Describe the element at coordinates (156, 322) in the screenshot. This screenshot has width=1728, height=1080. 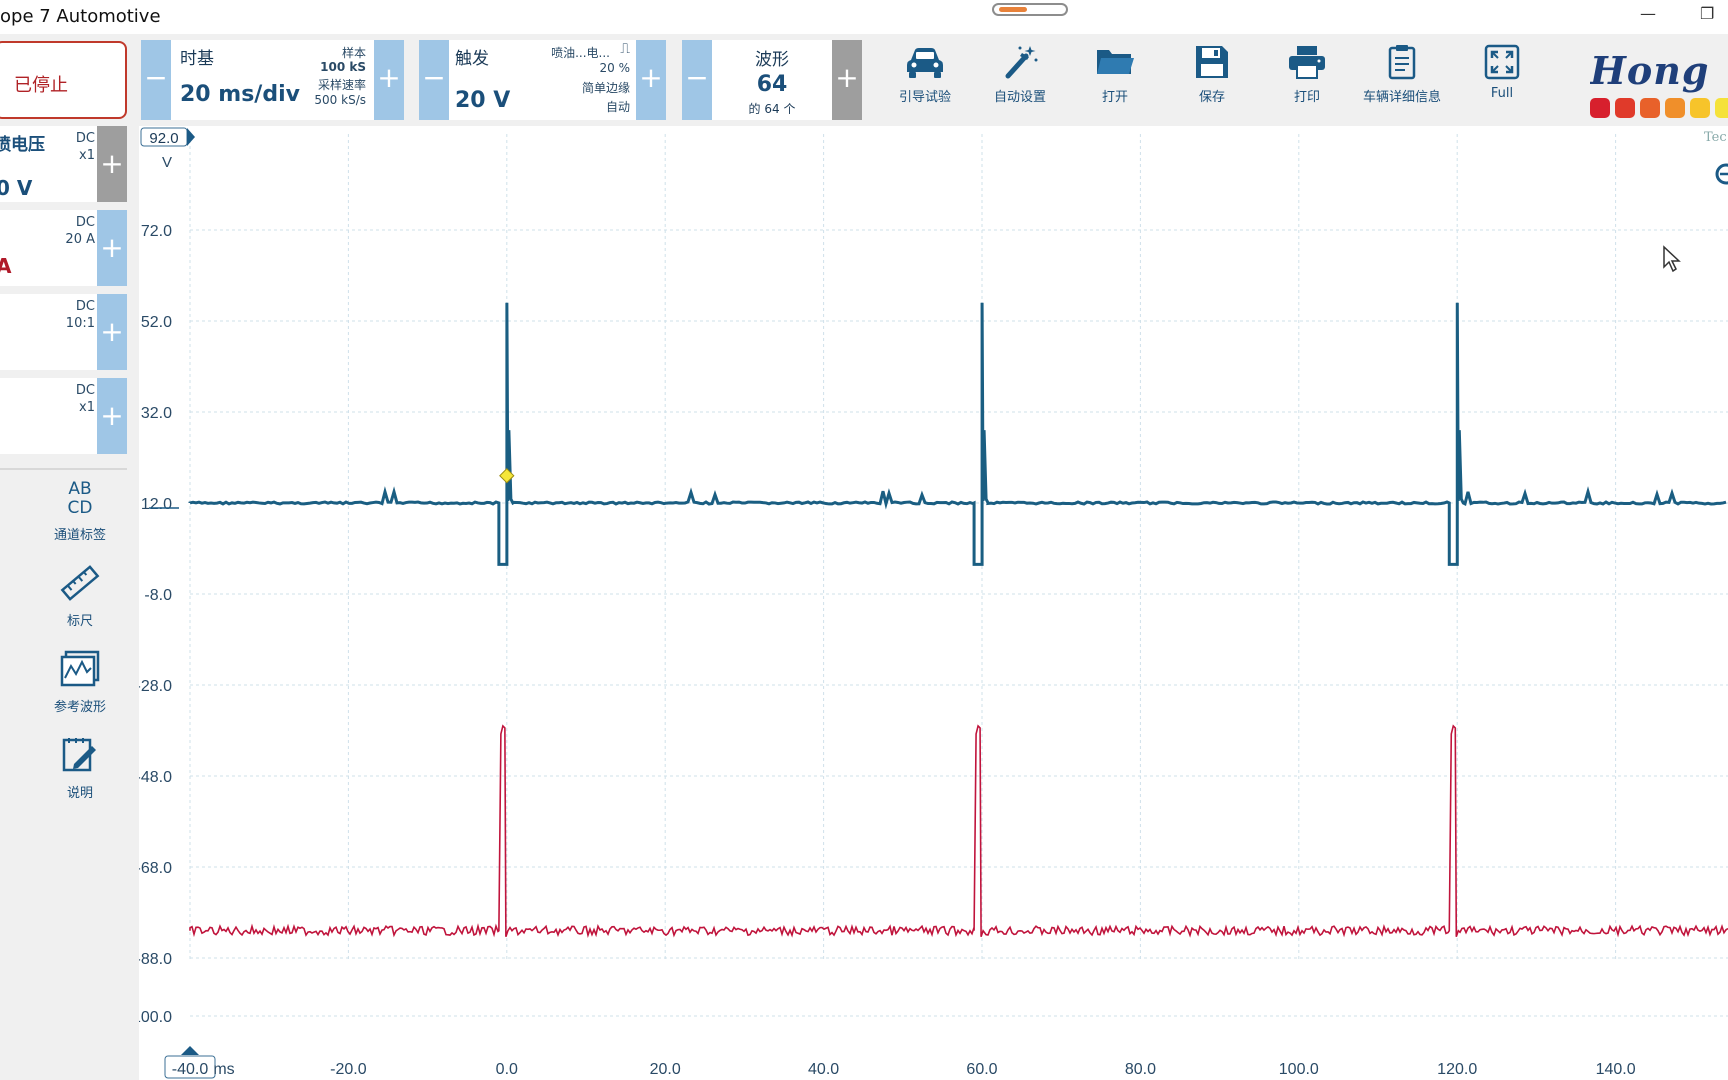
I see `y-tick-label: 52.0` at that location.